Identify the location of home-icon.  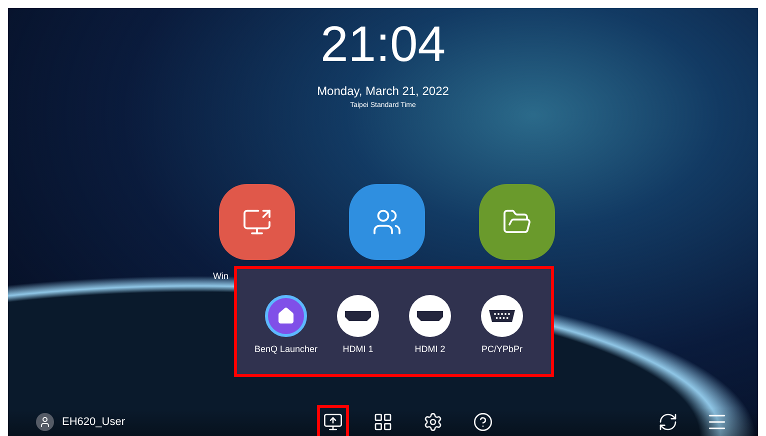
(286, 315).